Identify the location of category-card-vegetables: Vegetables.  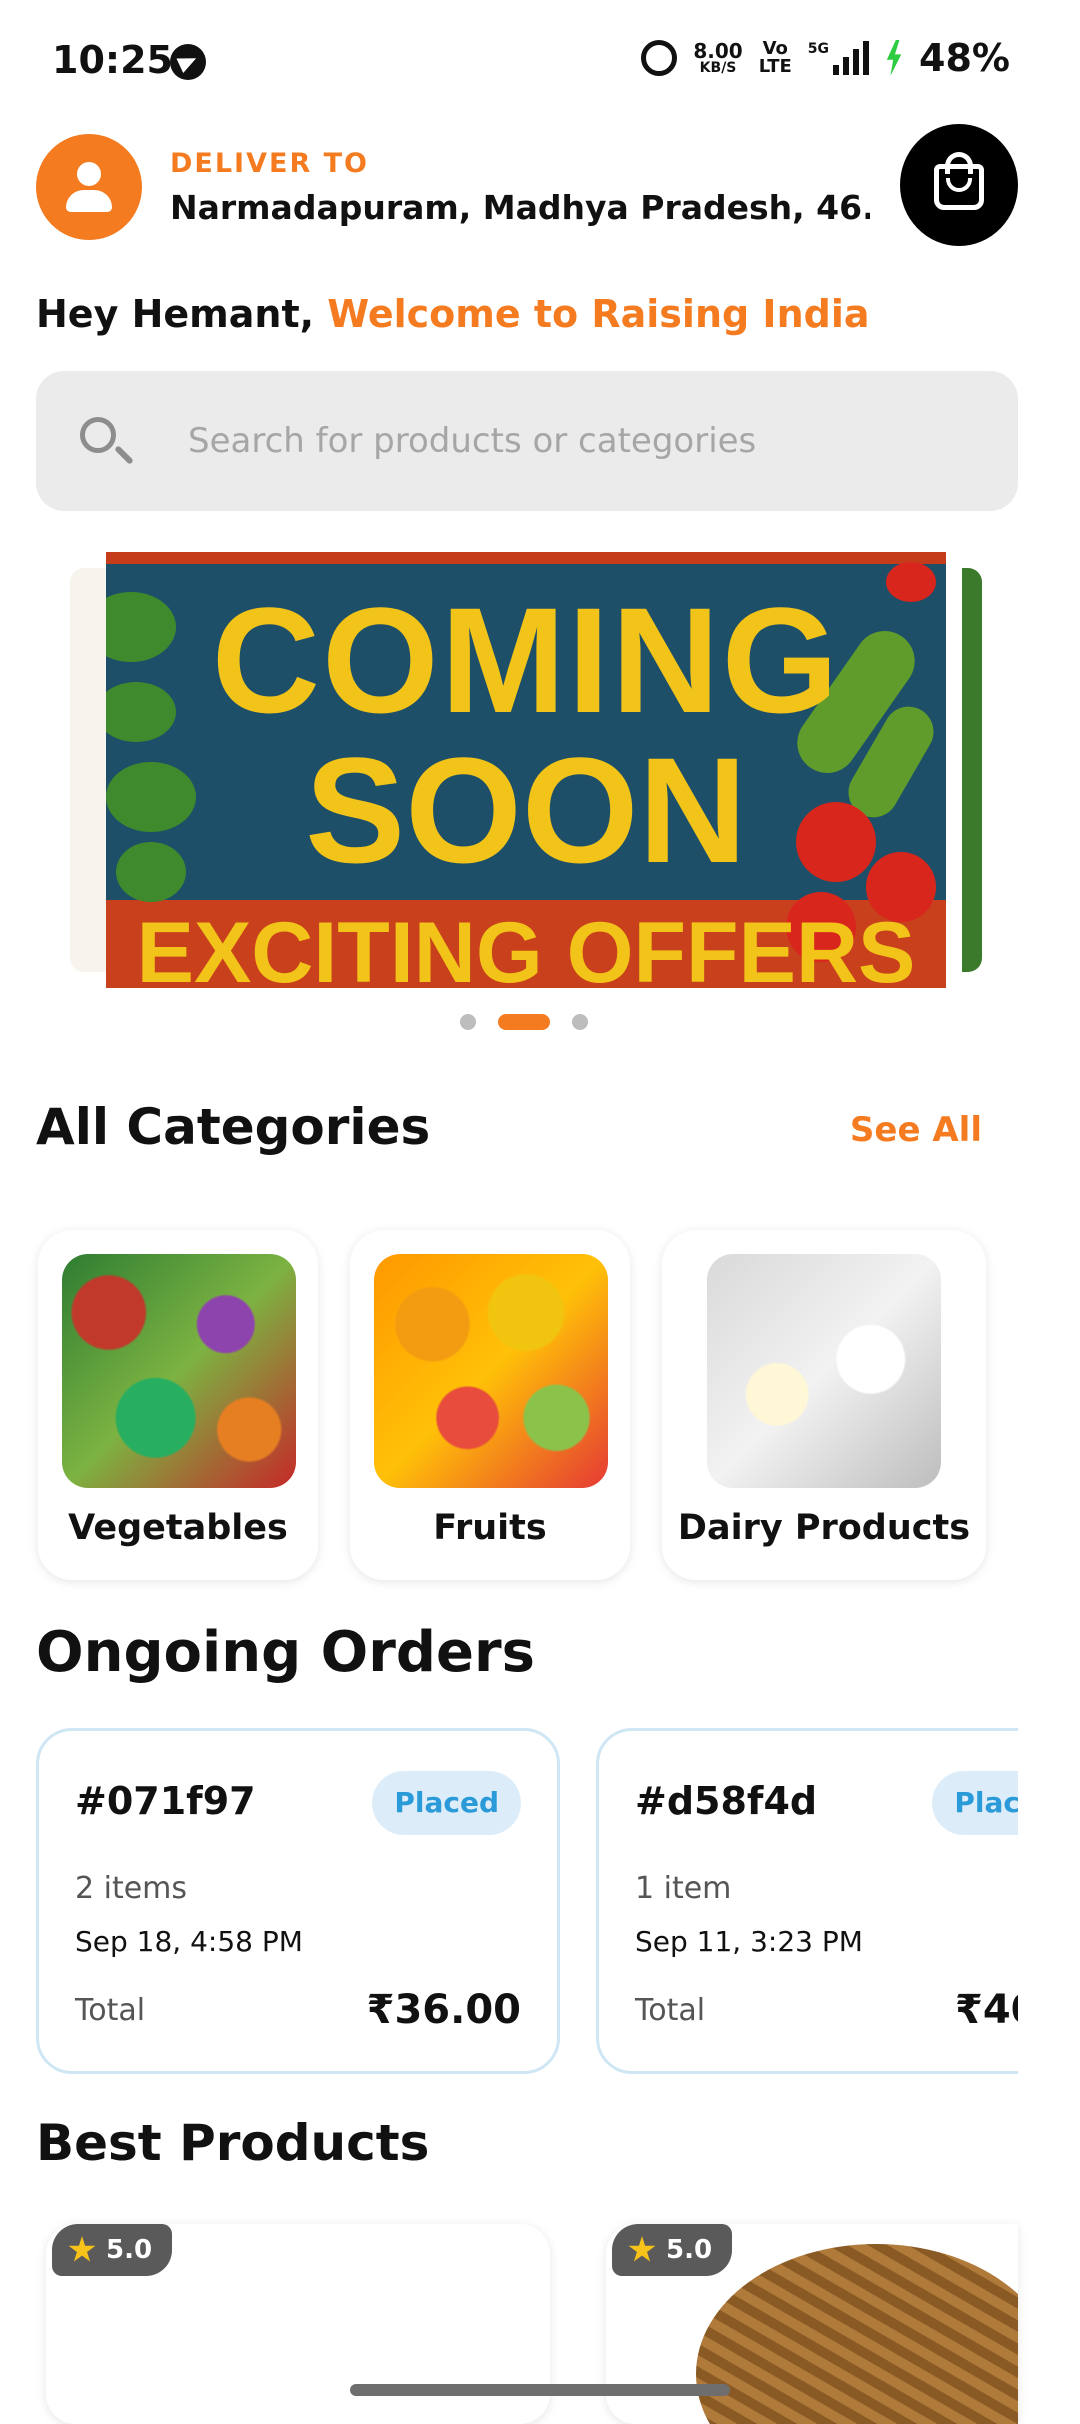
(178, 1405).